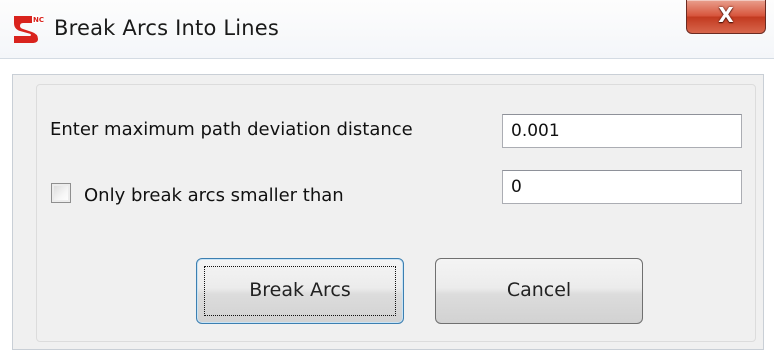 Image resolution: width=774 pixels, height=362 pixels. I want to click on cancel-label: Cancel, so click(539, 290).